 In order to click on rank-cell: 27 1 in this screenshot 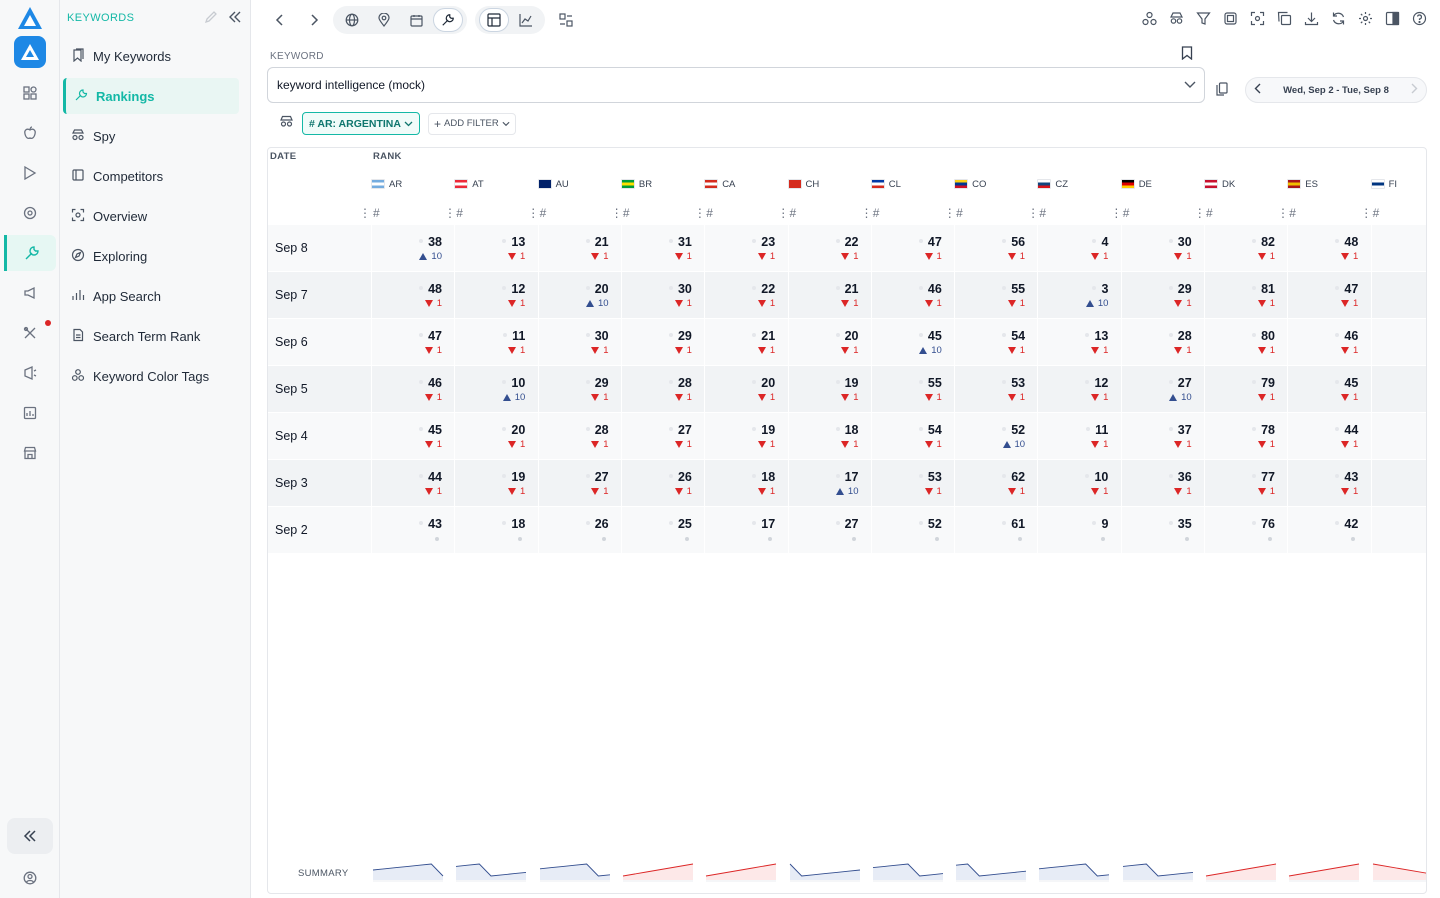, I will do `click(662, 436)`.